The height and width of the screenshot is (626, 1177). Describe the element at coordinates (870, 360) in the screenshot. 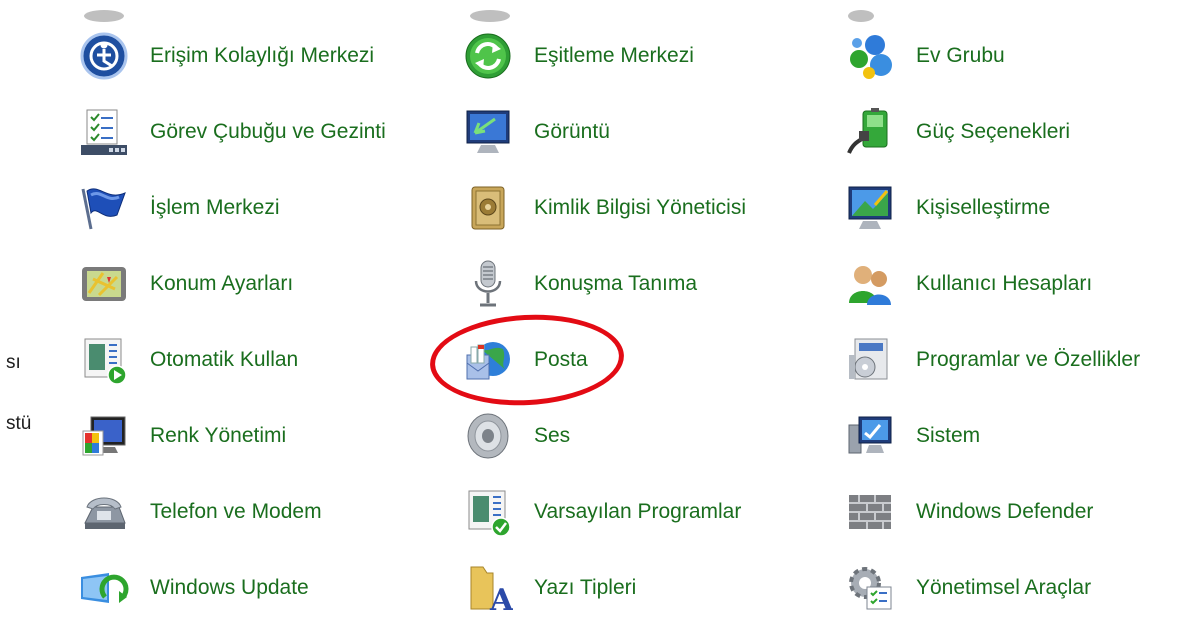

I see `programs-features-icon` at that location.